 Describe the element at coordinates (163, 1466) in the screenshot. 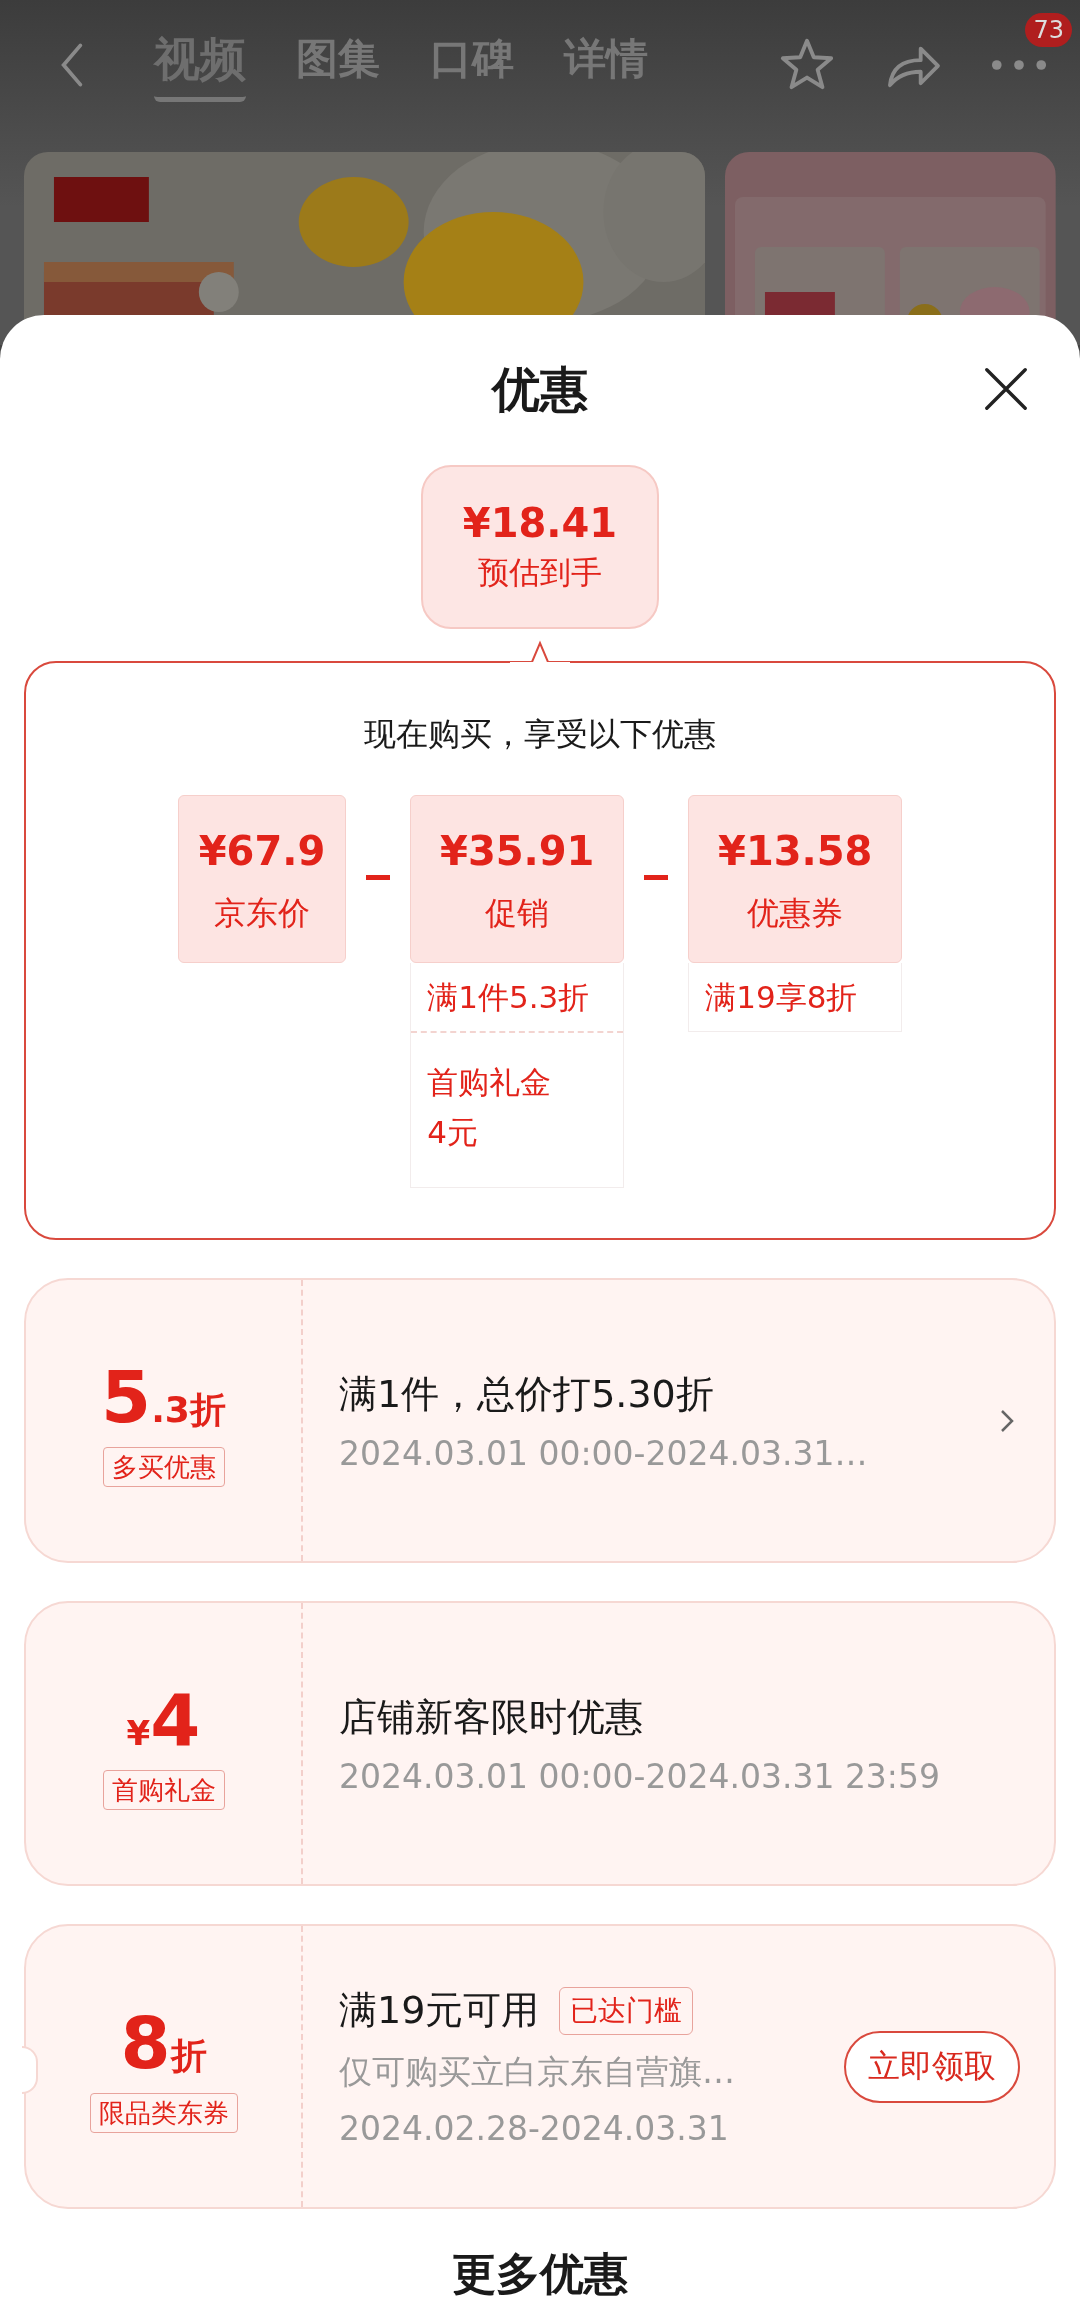

I see `offer-tag: 多买优惠` at that location.